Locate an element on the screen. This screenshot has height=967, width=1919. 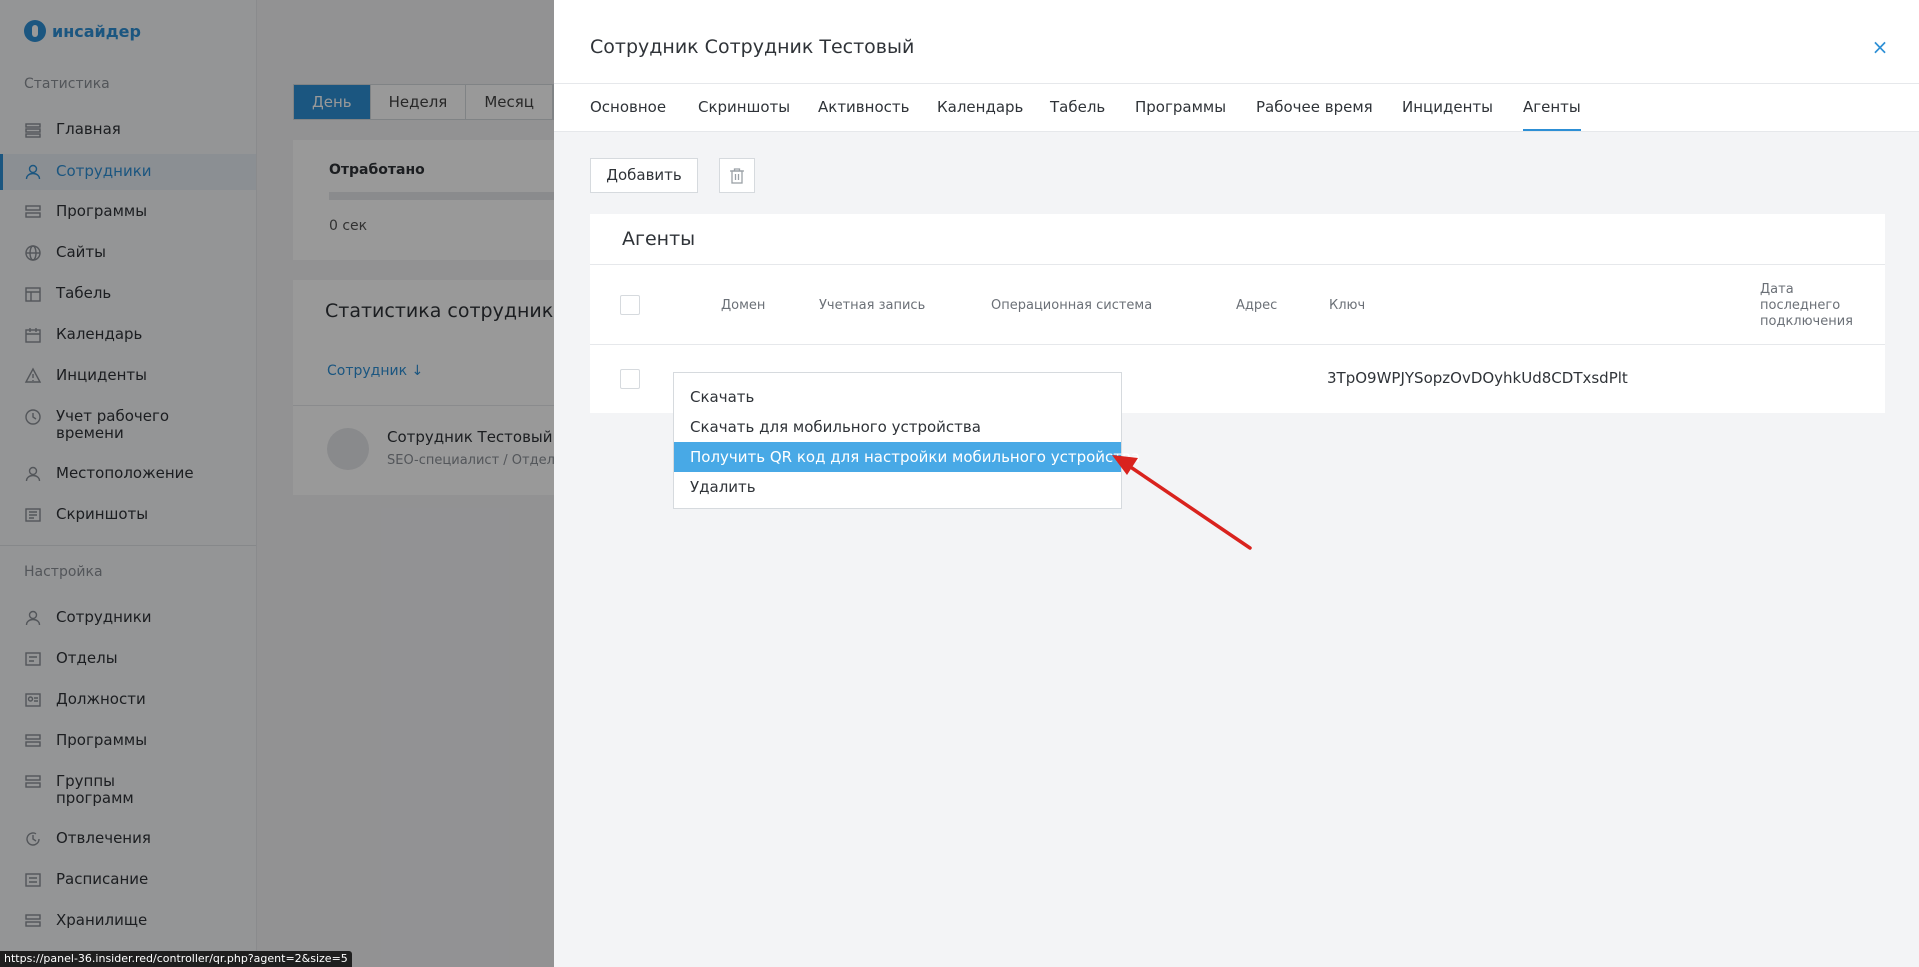
select-all-checkbox is located at coordinates (630, 305).